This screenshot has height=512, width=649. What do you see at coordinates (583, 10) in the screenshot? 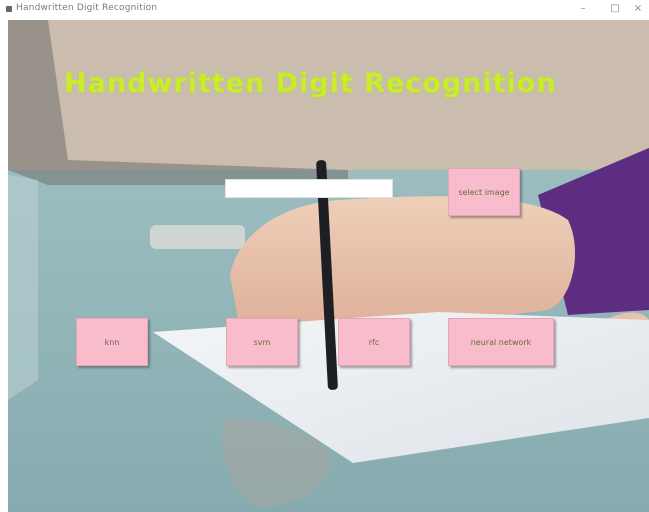
I see `minimize-button: –` at bounding box center [583, 10].